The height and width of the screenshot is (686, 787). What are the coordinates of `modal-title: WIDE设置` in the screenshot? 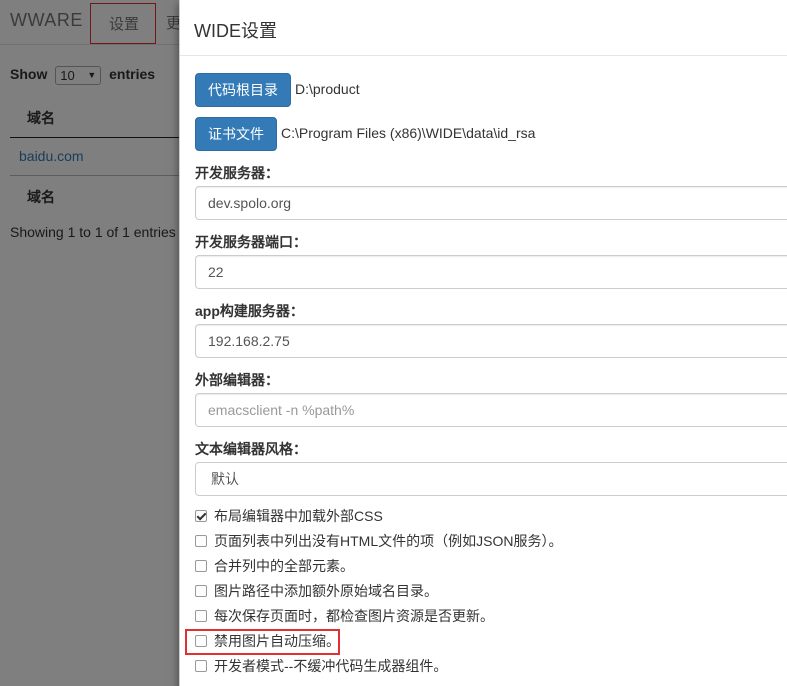 It's located at (235, 31).